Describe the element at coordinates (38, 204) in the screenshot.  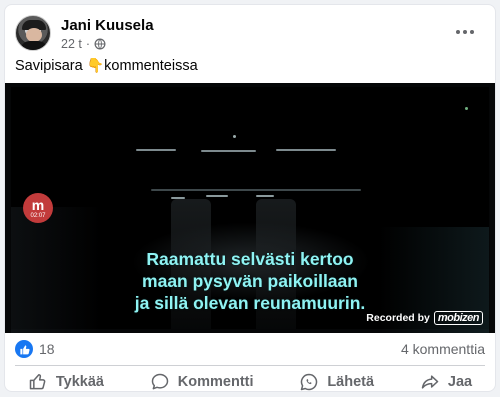
I see `badge-letter: m` at that location.